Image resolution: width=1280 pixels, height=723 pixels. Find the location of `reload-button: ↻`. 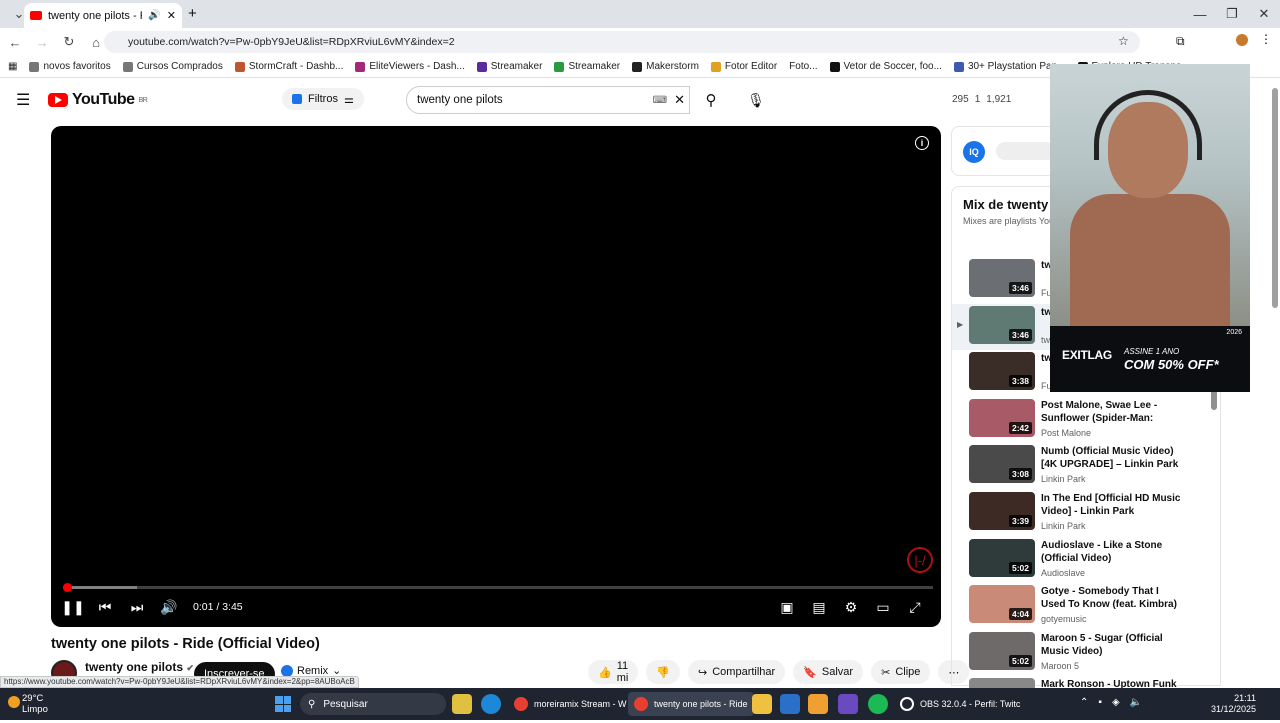

reload-button: ↻ is located at coordinates (69, 42).